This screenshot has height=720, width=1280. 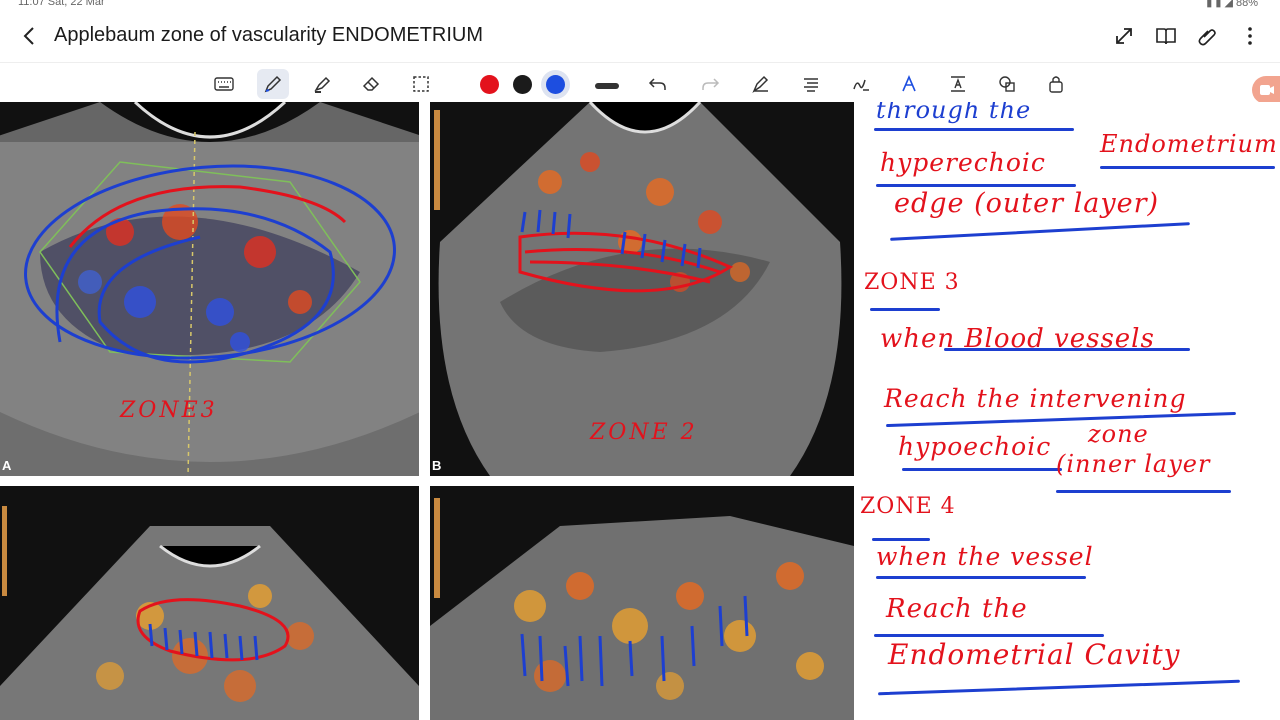 I want to click on shapes-tool, so click(x=1007, y=84).